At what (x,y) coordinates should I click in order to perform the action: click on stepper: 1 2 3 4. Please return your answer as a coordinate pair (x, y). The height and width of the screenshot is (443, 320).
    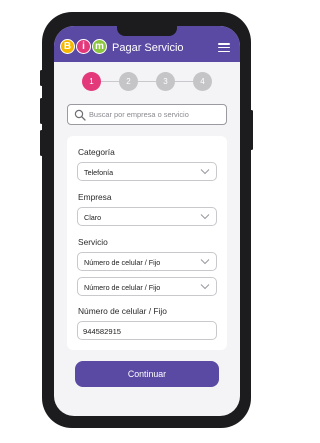
    Looking at the image, I should click on (147, 82).